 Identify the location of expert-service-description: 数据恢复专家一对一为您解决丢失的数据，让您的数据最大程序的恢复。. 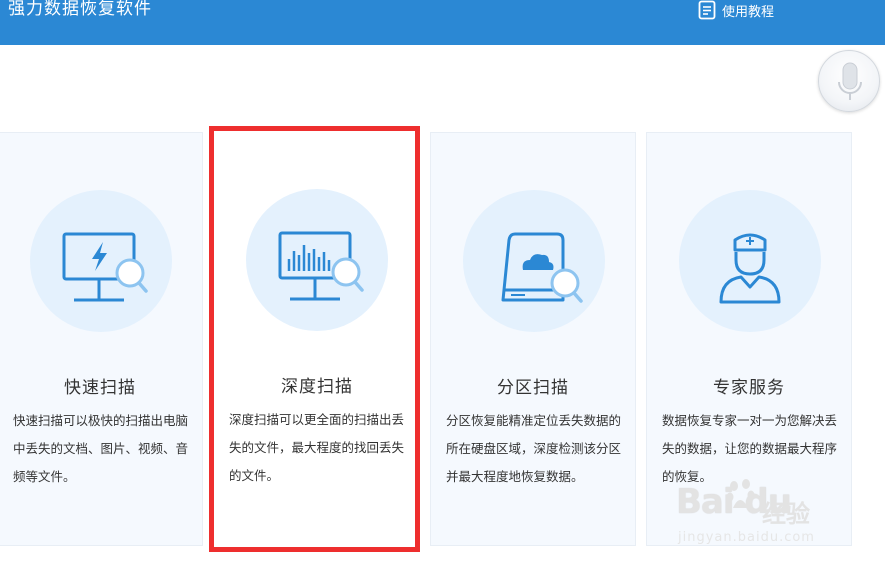
(750, 448).